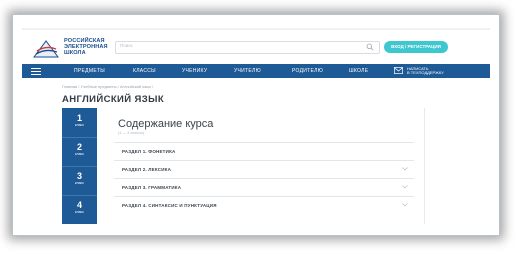 Image resolution: width=515 pixels, height=253 pixels. Describe the element at coordinates (424, 166) in the screenshot. I see `content-divider` at that location.